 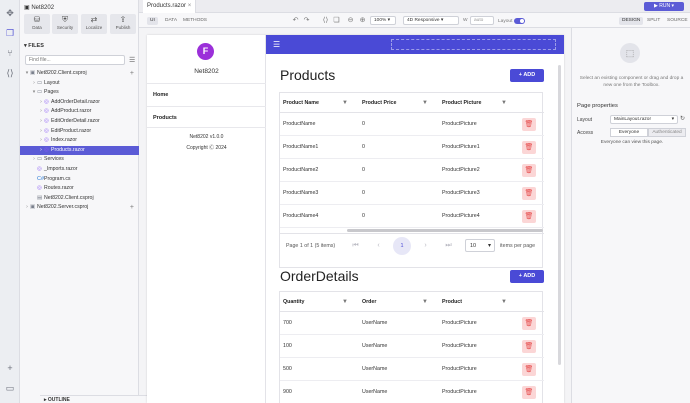 I want to click on table-row: ProductName1 0 ProductPicture1 🗑, so click(x=412, y=147).